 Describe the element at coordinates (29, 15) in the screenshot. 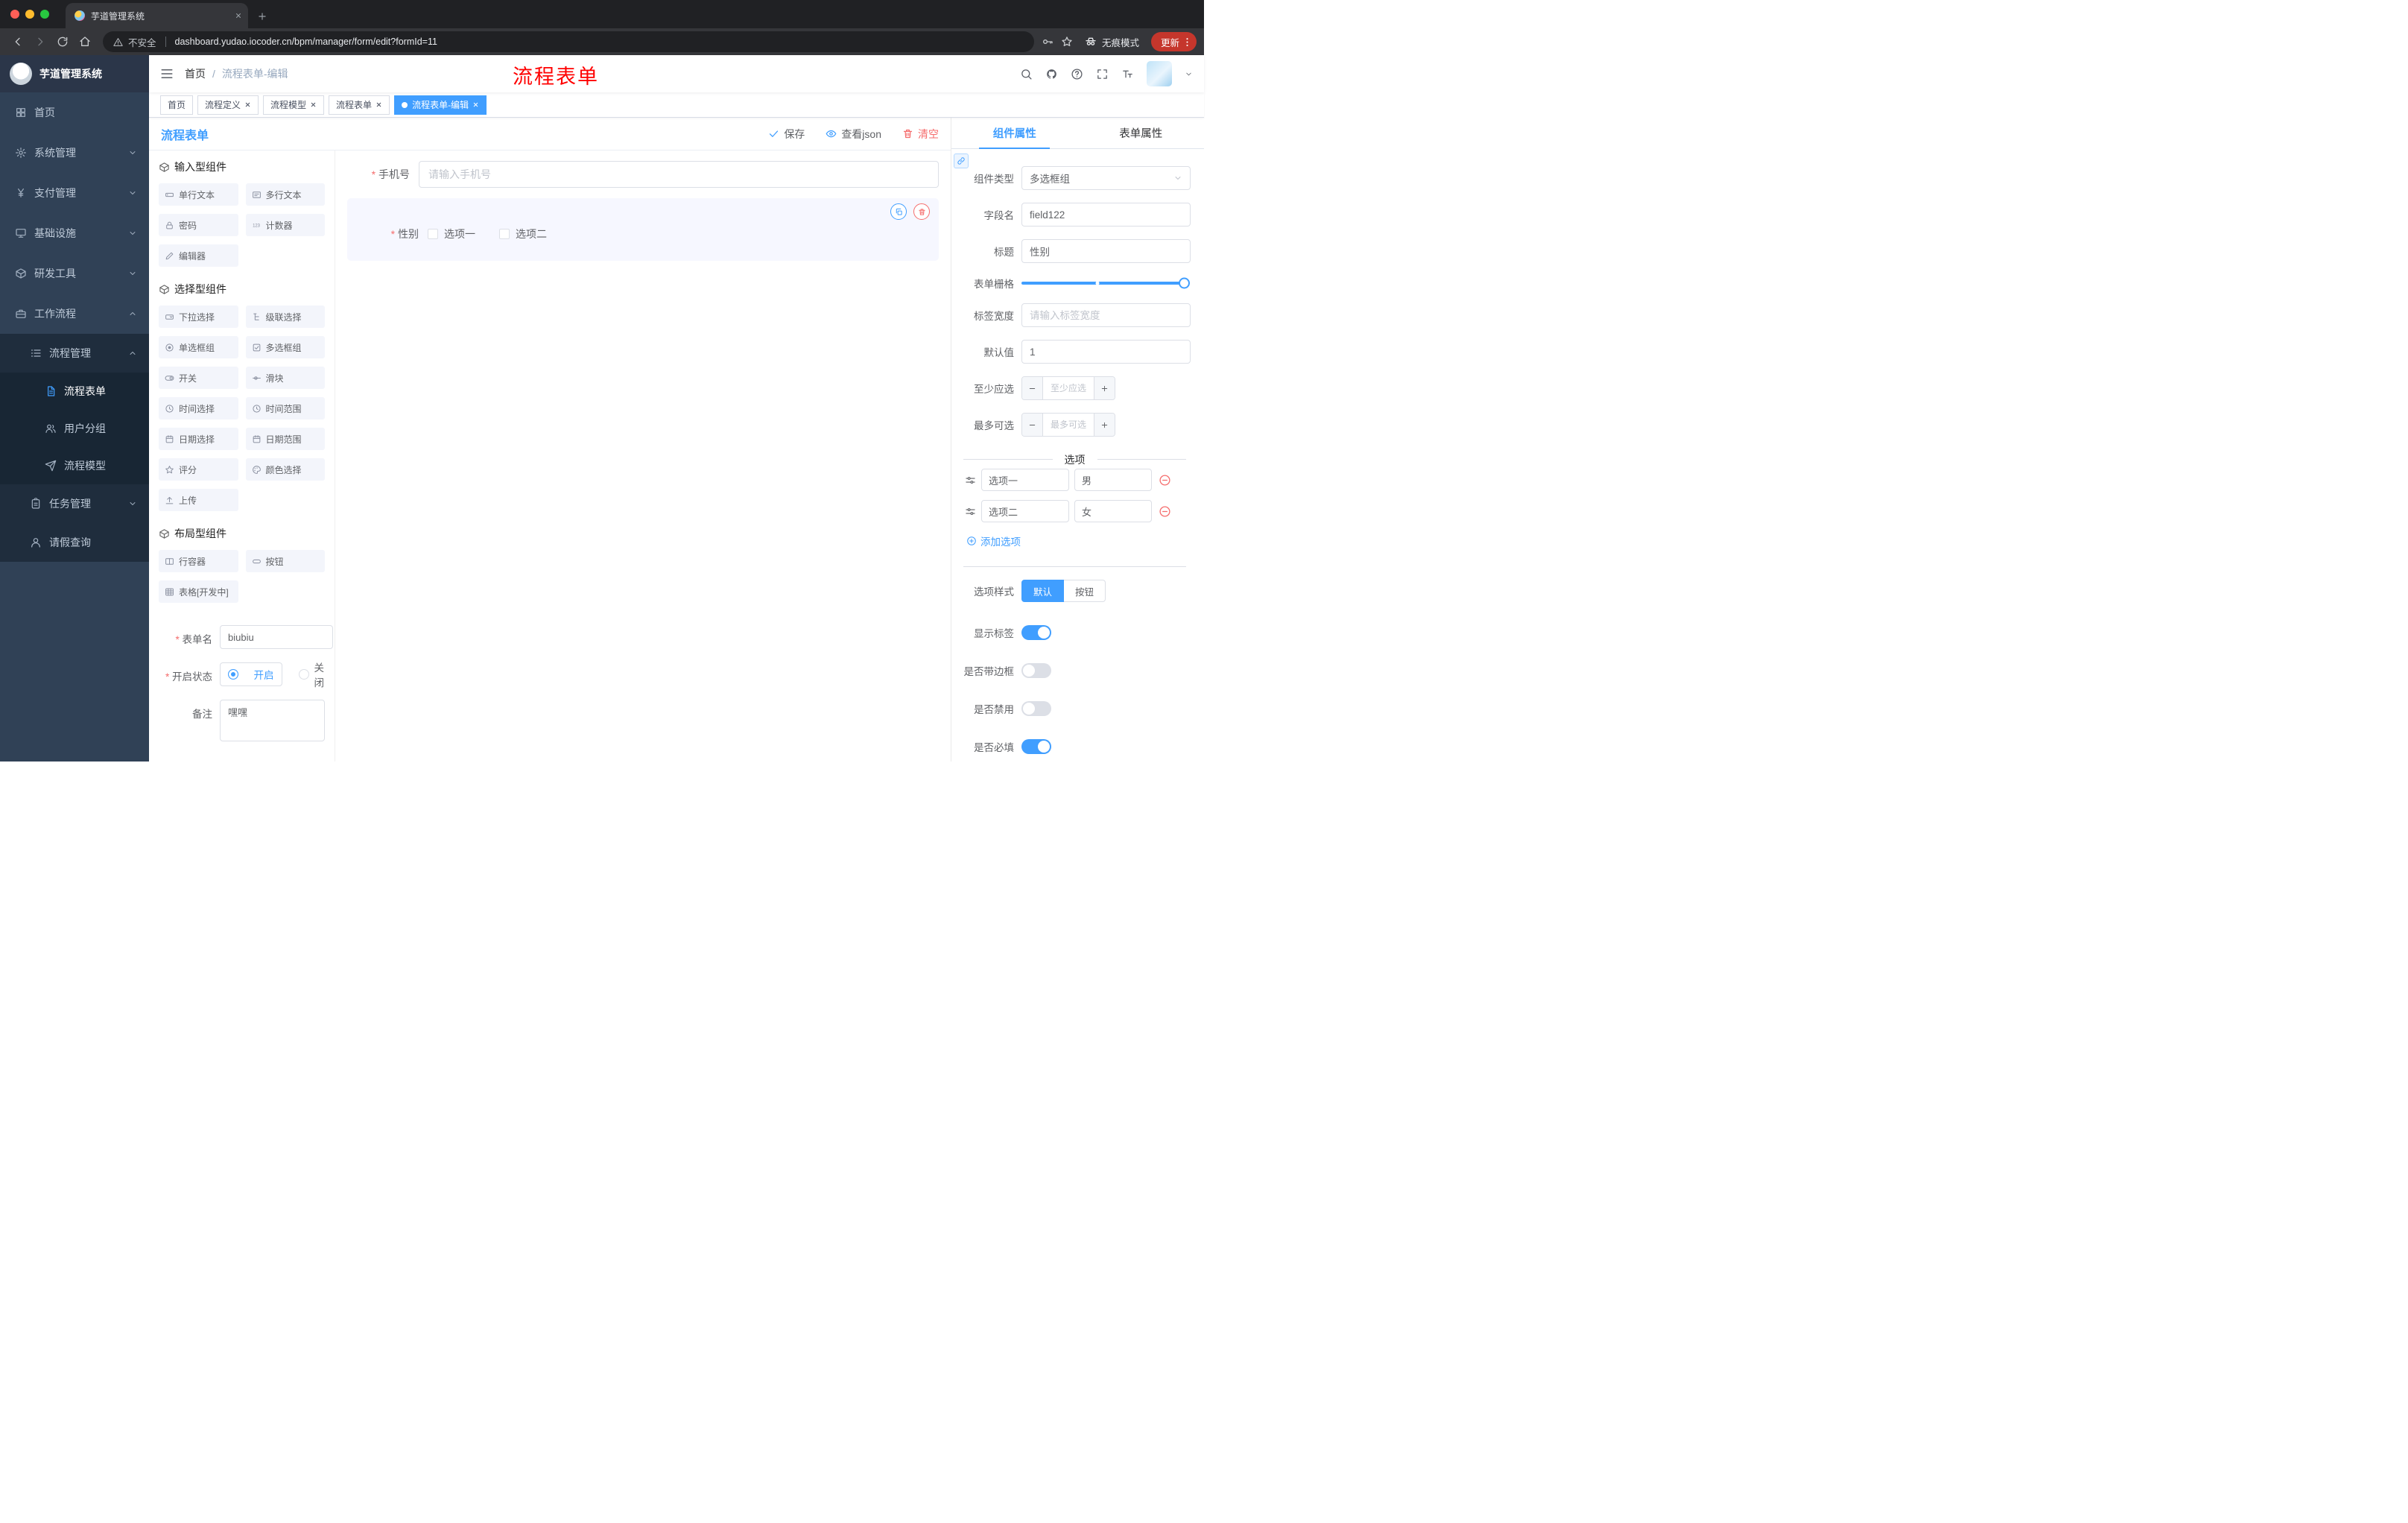

I see `window-minimize-button` at that location.